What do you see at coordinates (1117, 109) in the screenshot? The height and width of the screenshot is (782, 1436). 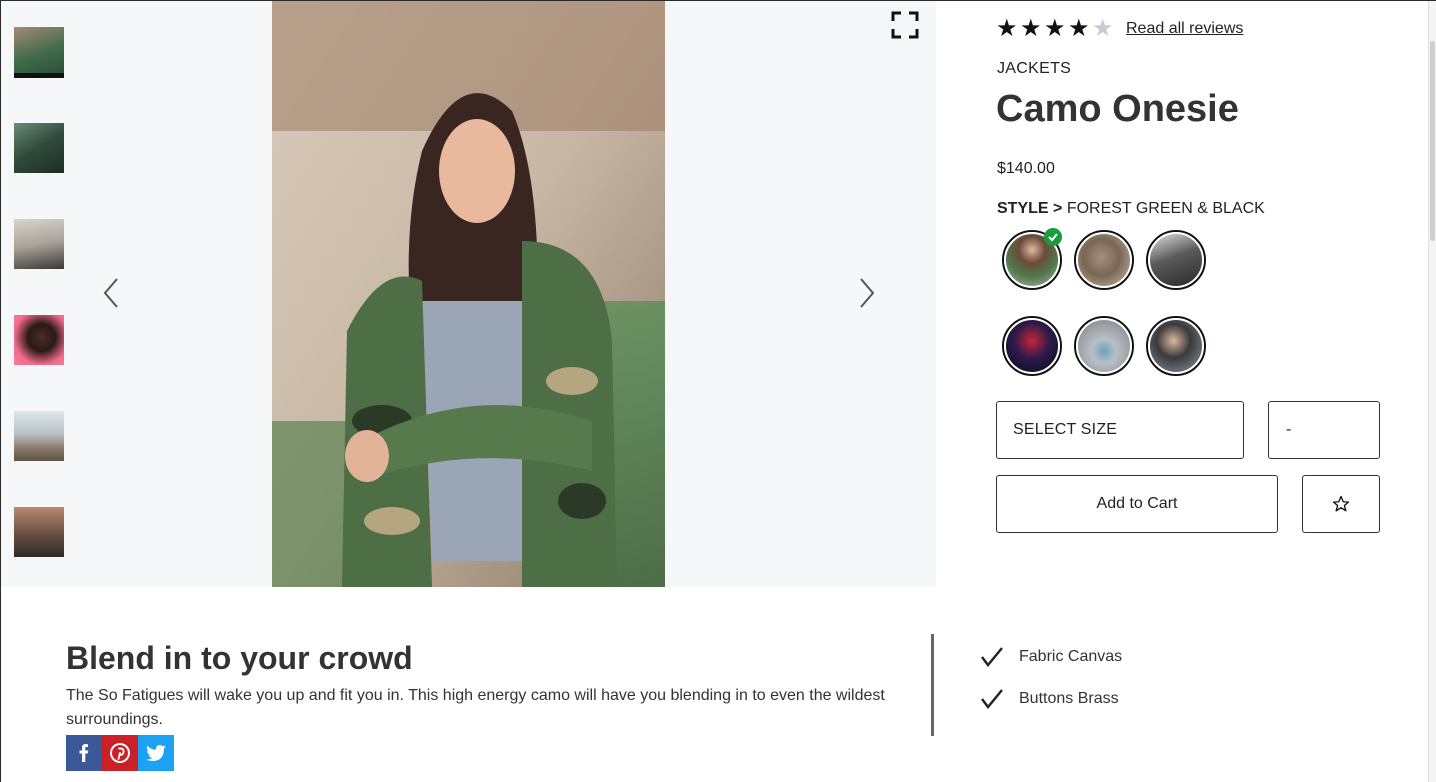 I see `product-title: Camo Onesie` at bounding box center [1117, 109].